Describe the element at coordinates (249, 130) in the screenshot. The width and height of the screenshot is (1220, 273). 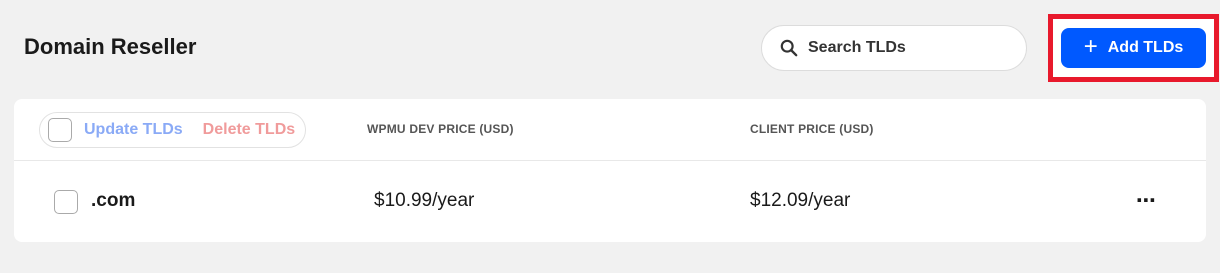
I see `delete-tlds-button: Delete TLDs` at that location.